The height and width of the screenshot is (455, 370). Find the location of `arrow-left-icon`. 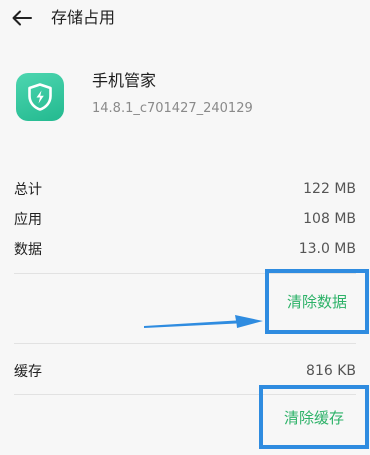

arrow-left-icon is located at coordinates (22, 18).